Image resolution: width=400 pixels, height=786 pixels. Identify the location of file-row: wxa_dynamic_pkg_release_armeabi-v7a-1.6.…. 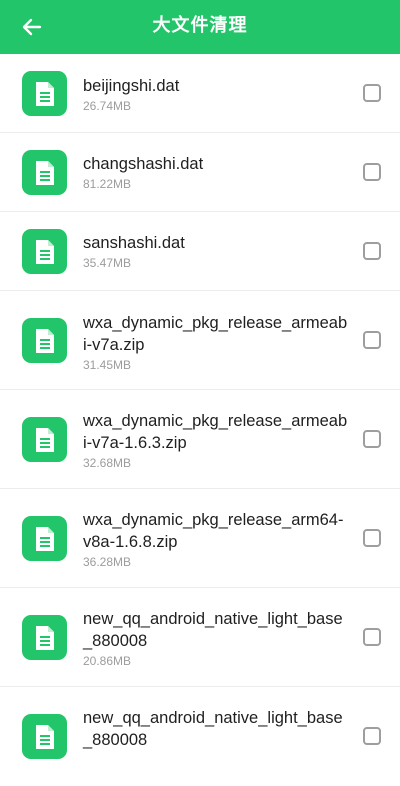
(200, 439).